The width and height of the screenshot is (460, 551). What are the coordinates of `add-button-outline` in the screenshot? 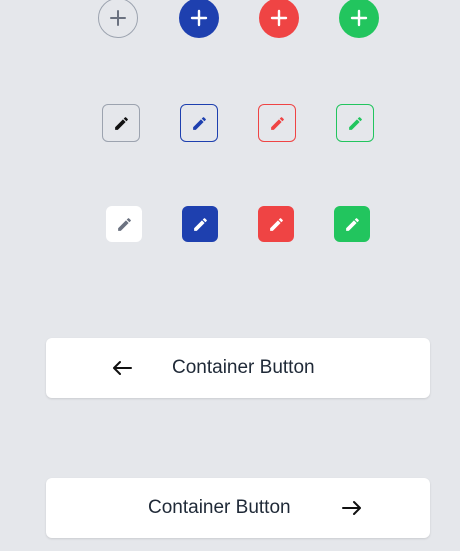 It's located at (118, 19).